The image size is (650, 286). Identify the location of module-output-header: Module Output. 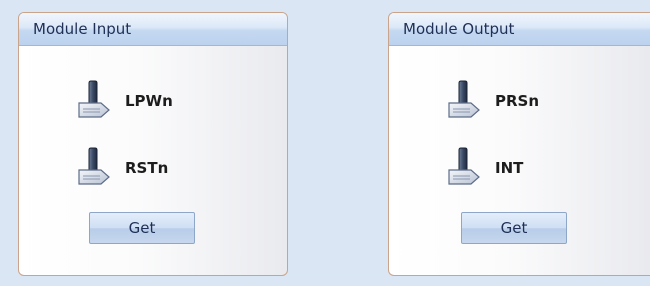
(519, 29).